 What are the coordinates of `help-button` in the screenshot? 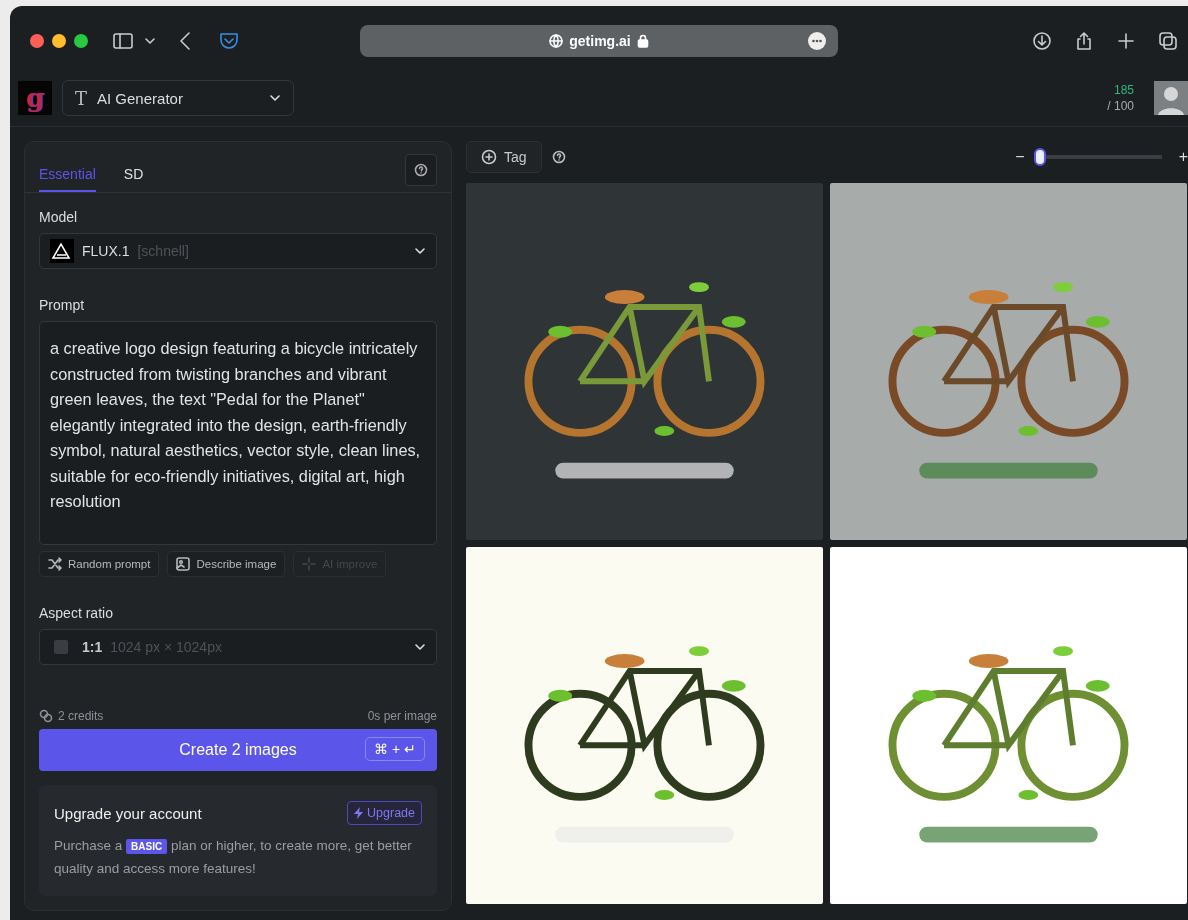 It's located at (421, 170).